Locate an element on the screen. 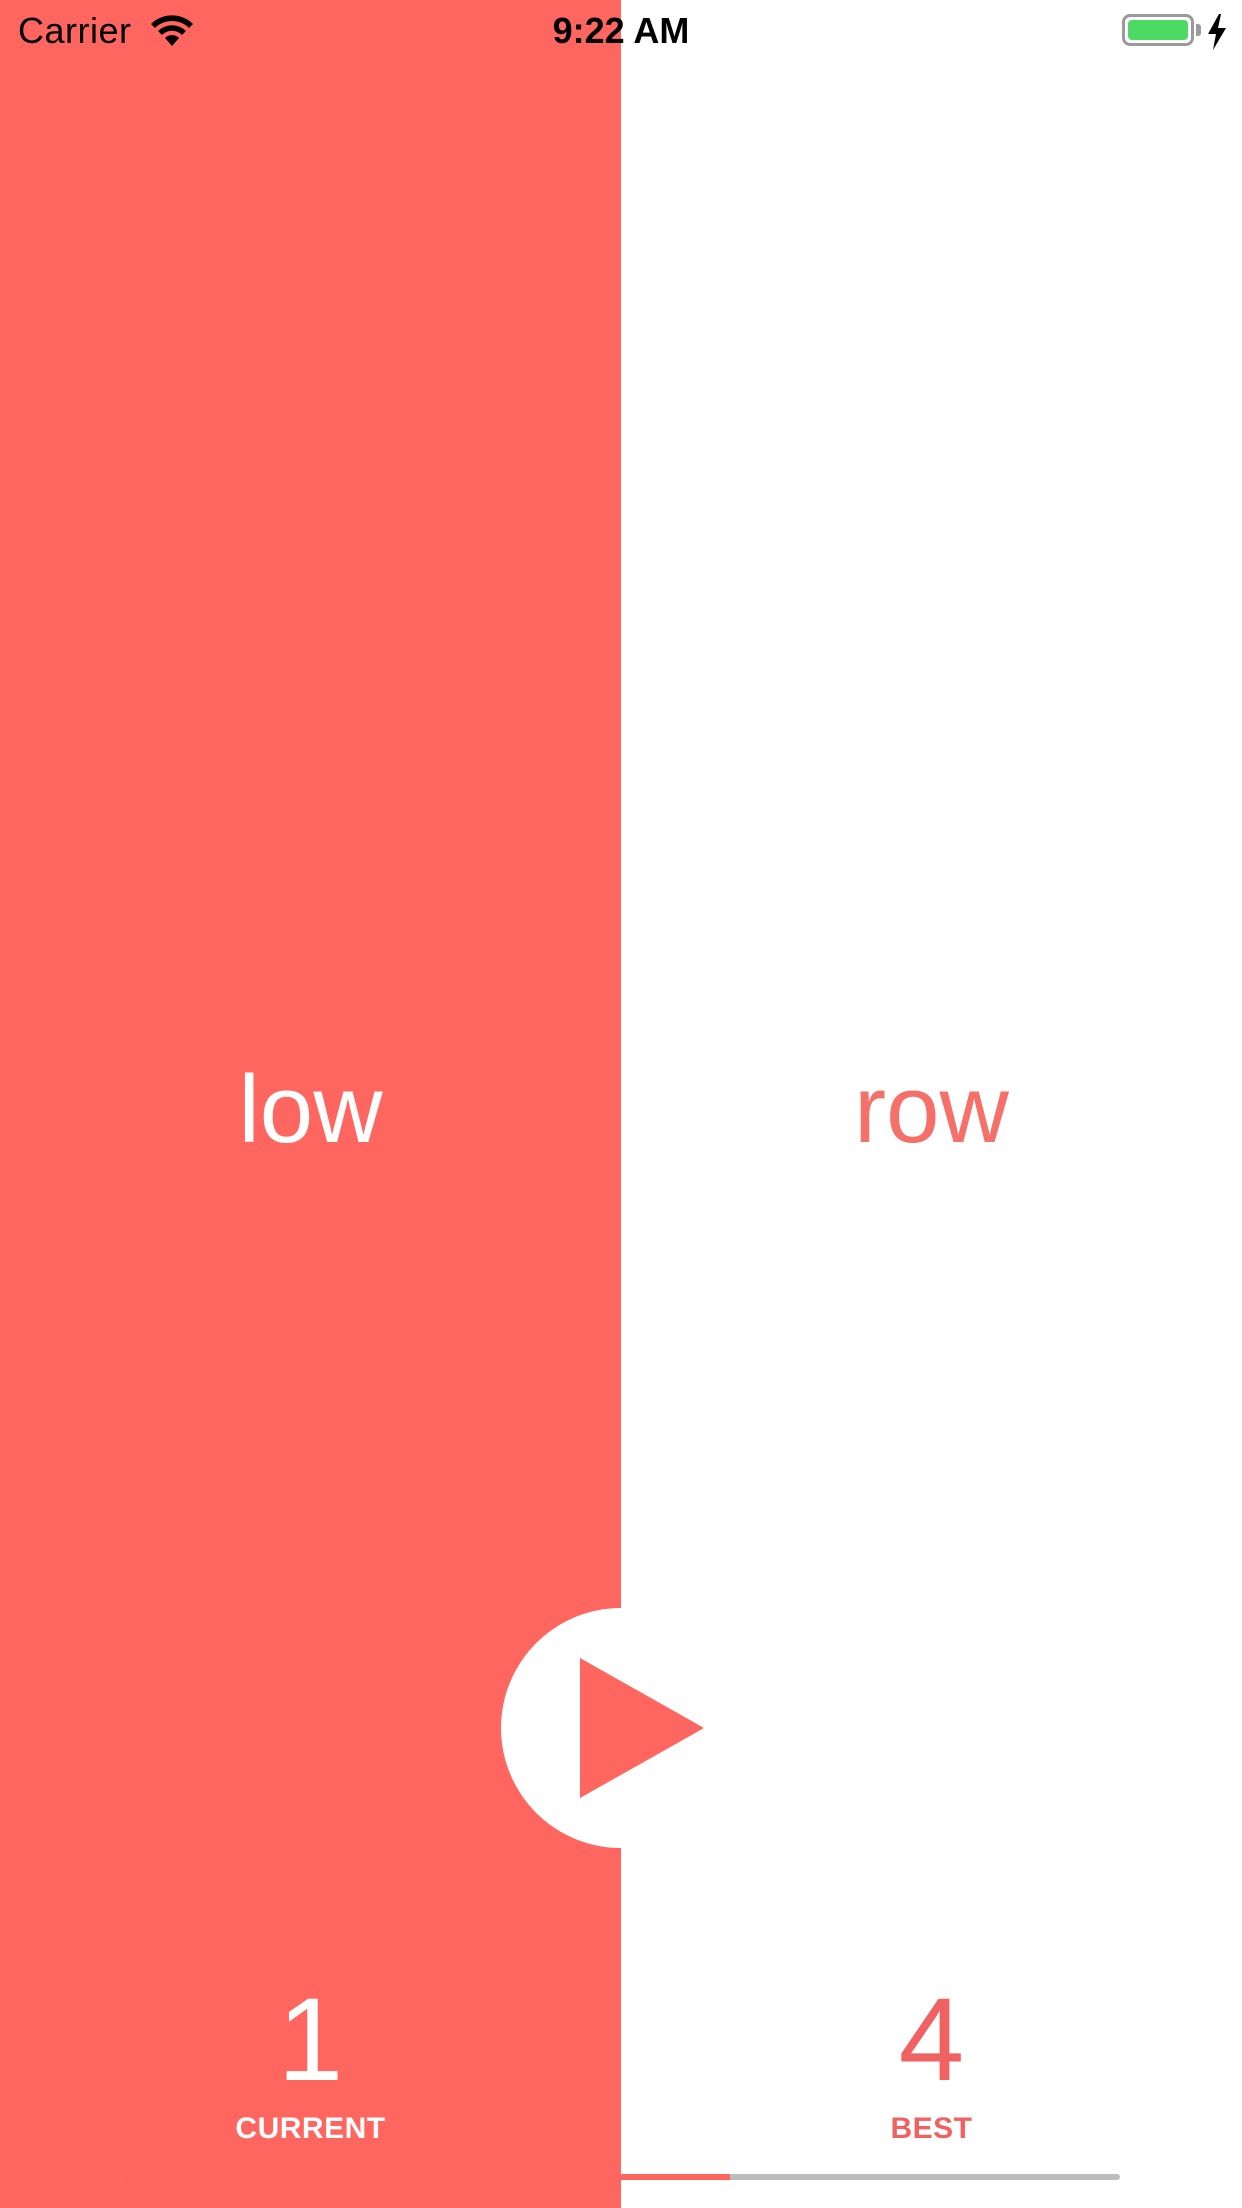 This screenshot has width=1242, height=2208. progress-bar is located at coordinates (620, 2177).